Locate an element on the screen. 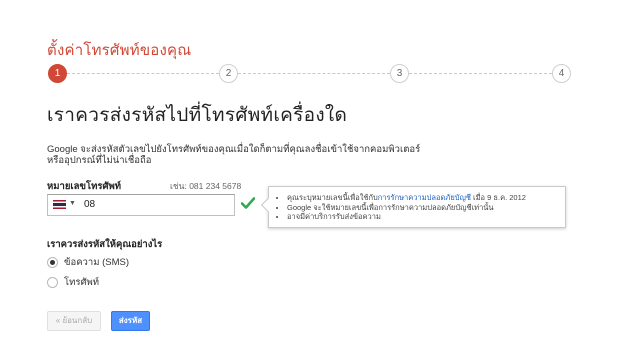  send-code-button: ส่งรหัส is located at coordinates (130, 321).